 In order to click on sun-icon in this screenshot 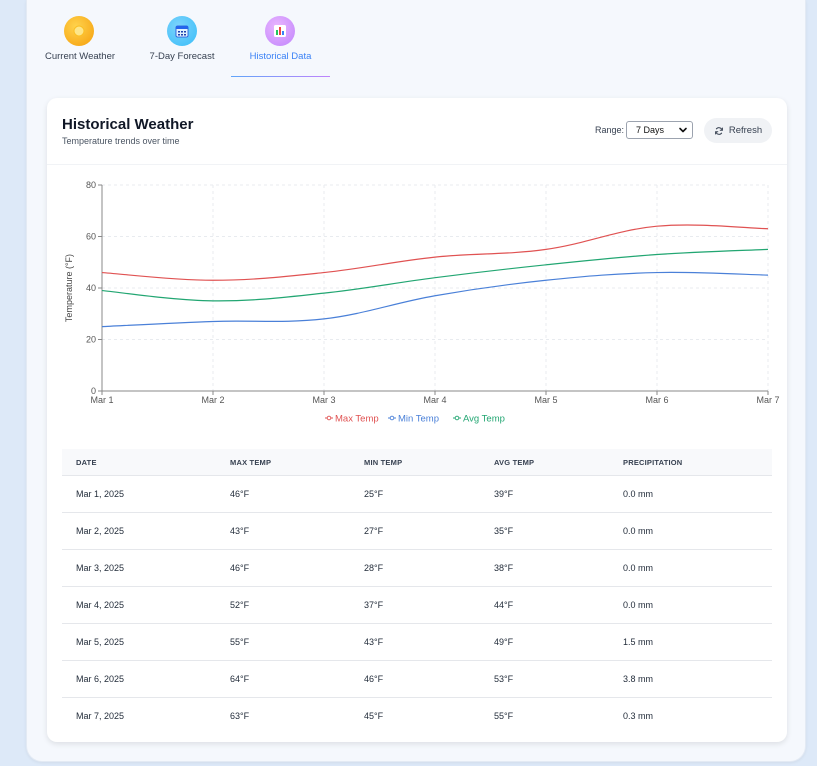, I will do `click(79, 31)`.